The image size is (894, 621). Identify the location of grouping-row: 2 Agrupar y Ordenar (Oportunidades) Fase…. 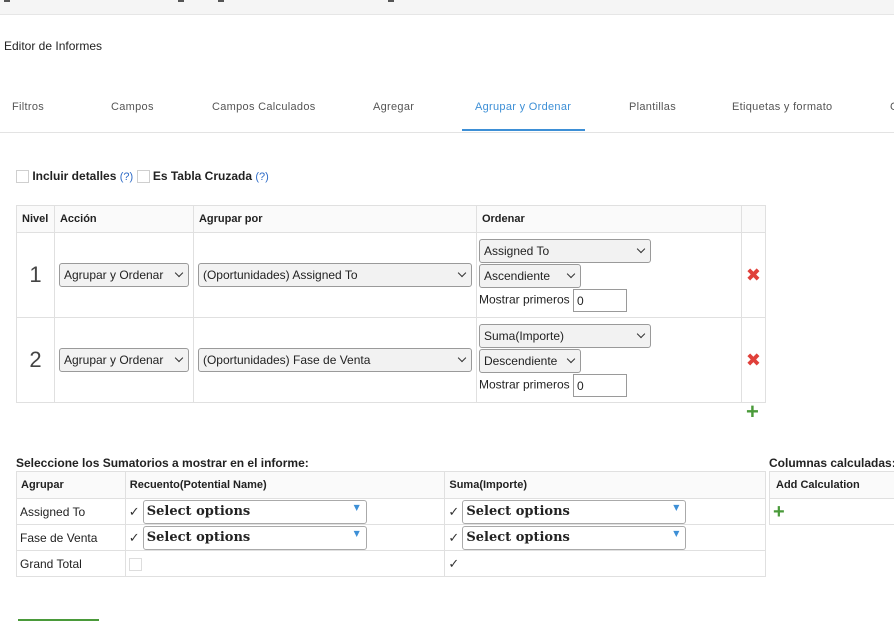
(391, 360).